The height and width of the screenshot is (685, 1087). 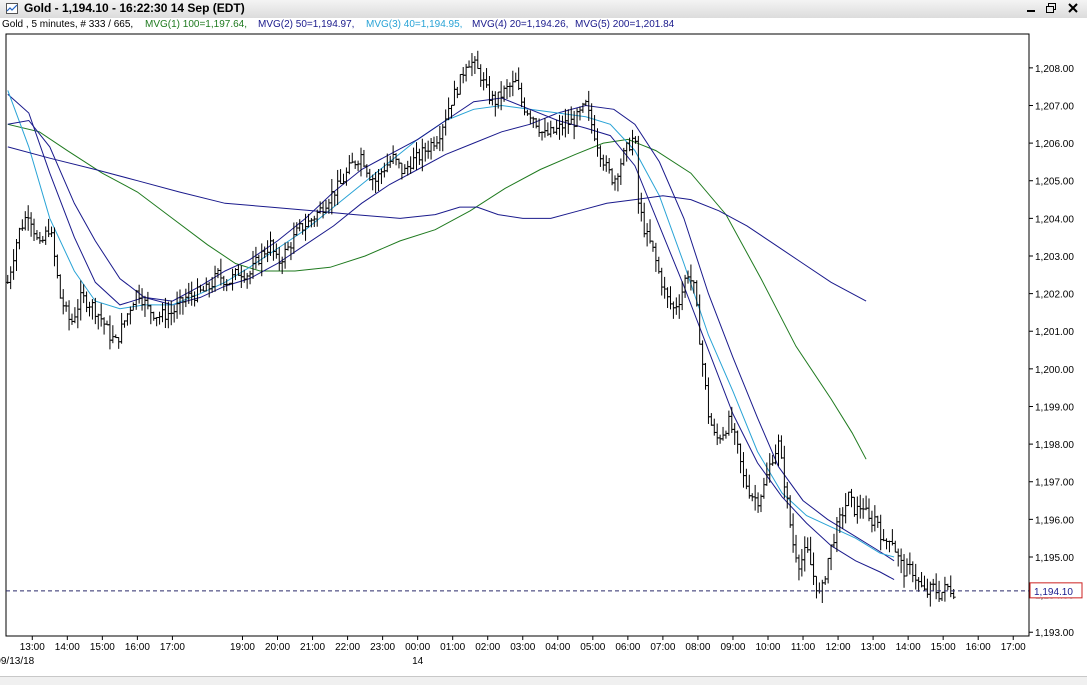 I want to click on y-tick-label: 1,196.00, so click(x=1054, y=520).